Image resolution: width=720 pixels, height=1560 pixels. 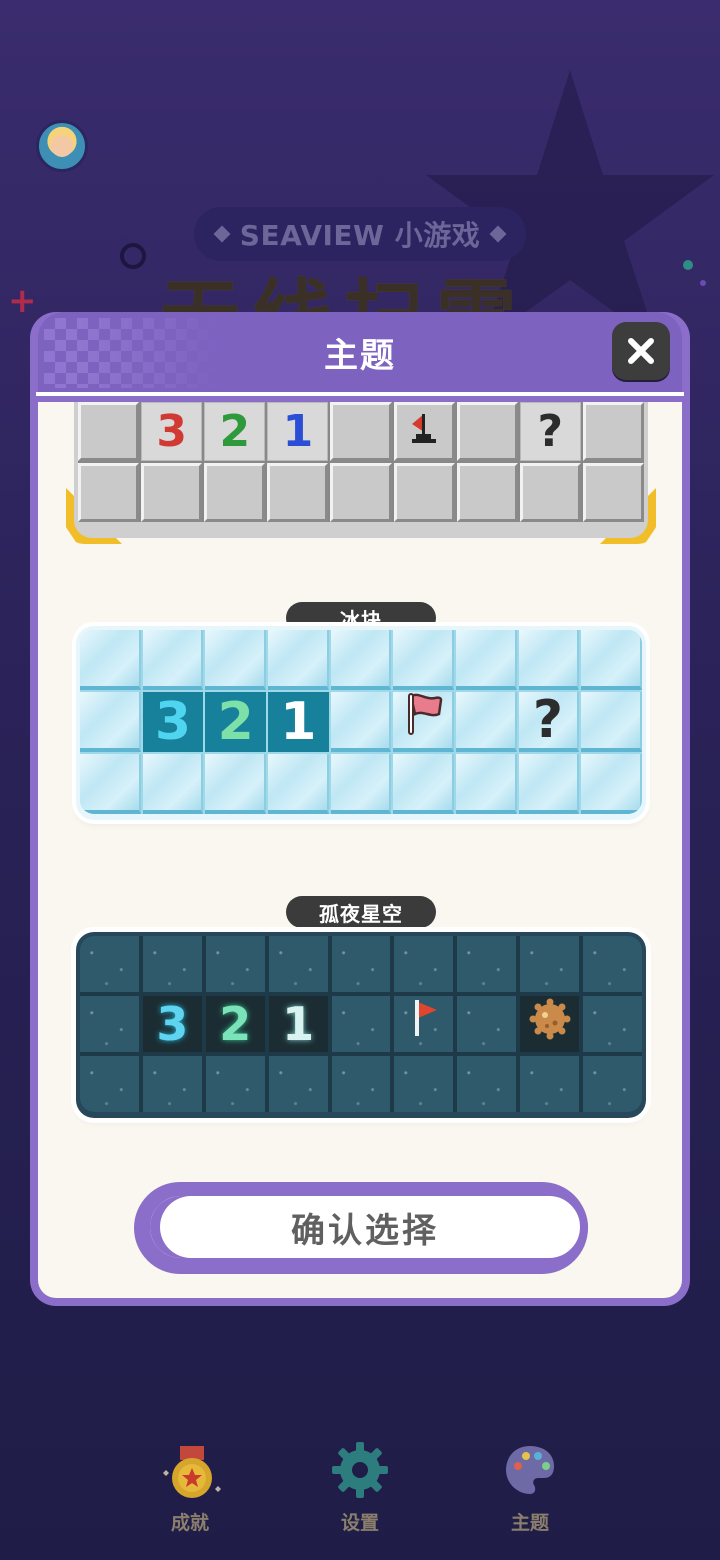 I want to click on palette-icon, so click(x=530, y=1470).